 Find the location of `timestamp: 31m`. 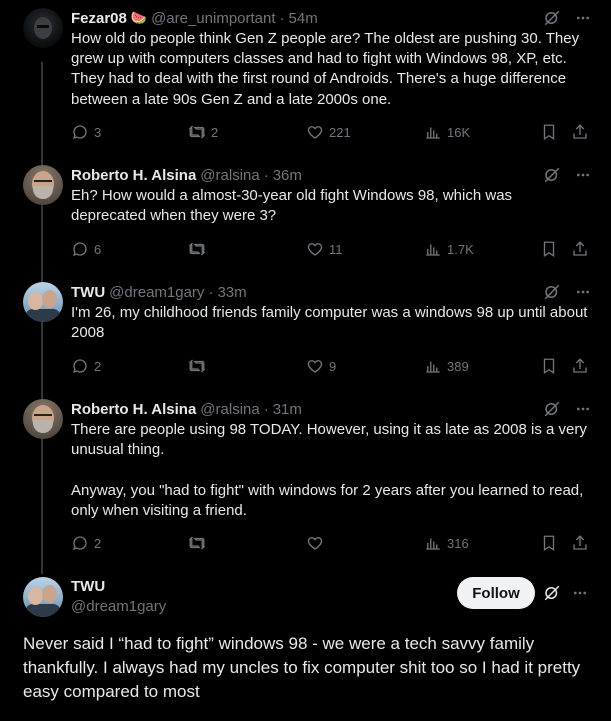

timestamp: 31m is located at coordinates (287, 409).